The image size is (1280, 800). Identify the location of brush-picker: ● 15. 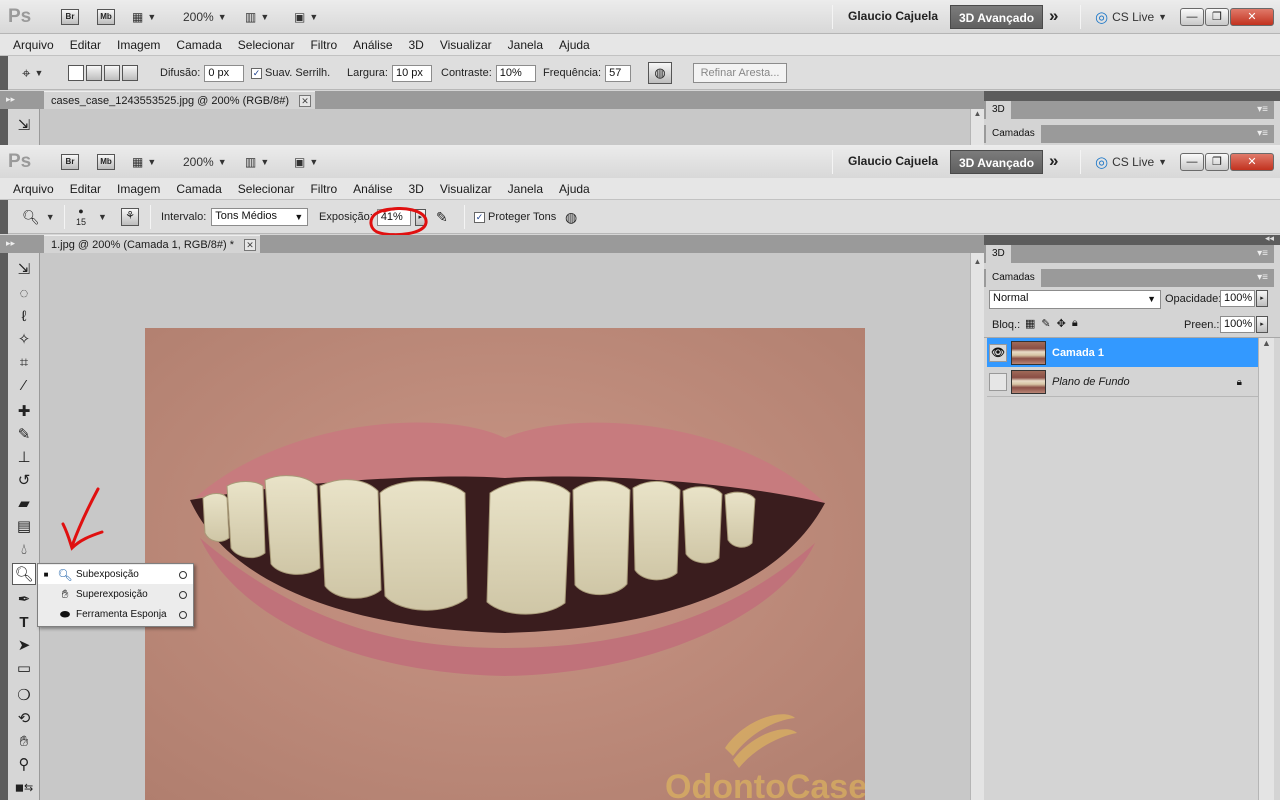
(81, 217).